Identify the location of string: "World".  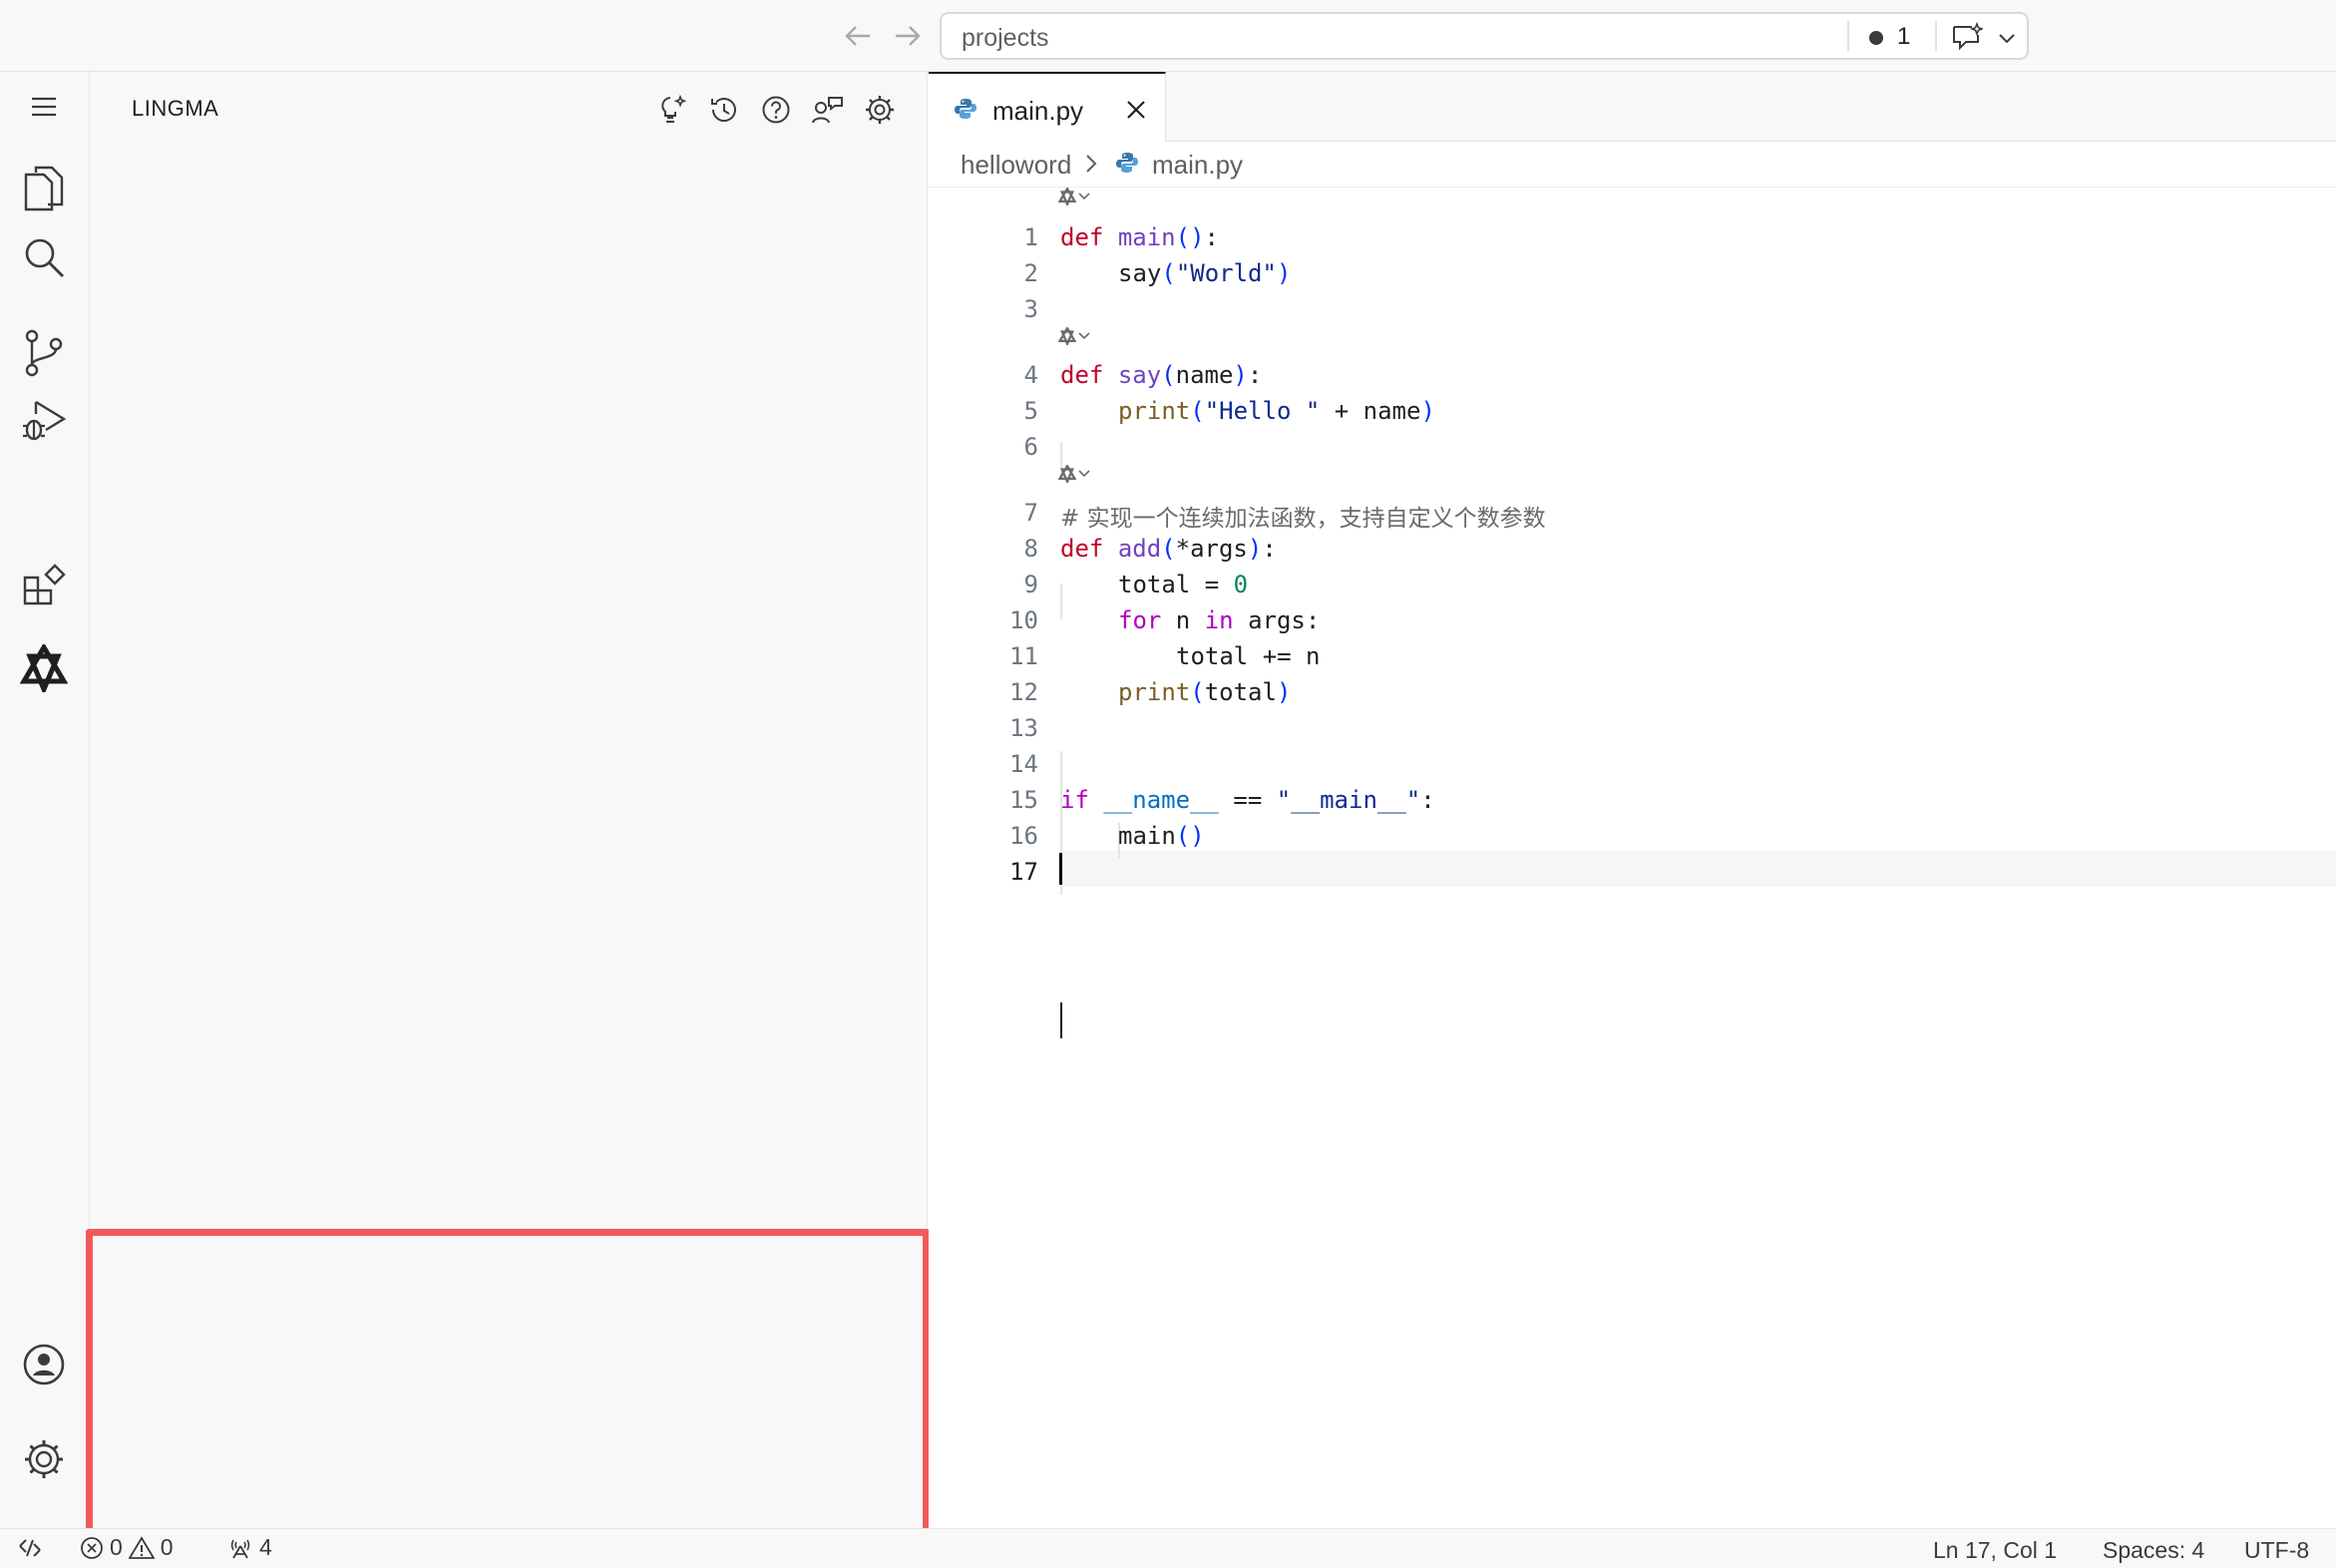
(1226, 273).